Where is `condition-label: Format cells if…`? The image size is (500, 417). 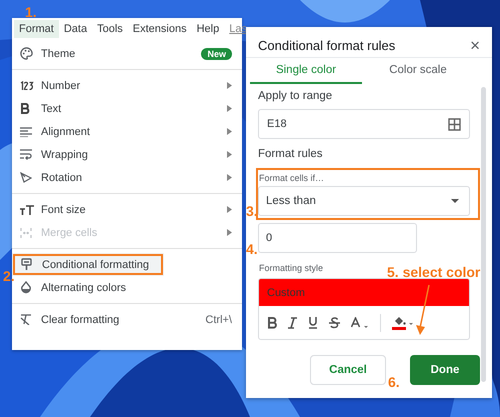 condition-label: Format cells if… is located at coordinates (292, 178).